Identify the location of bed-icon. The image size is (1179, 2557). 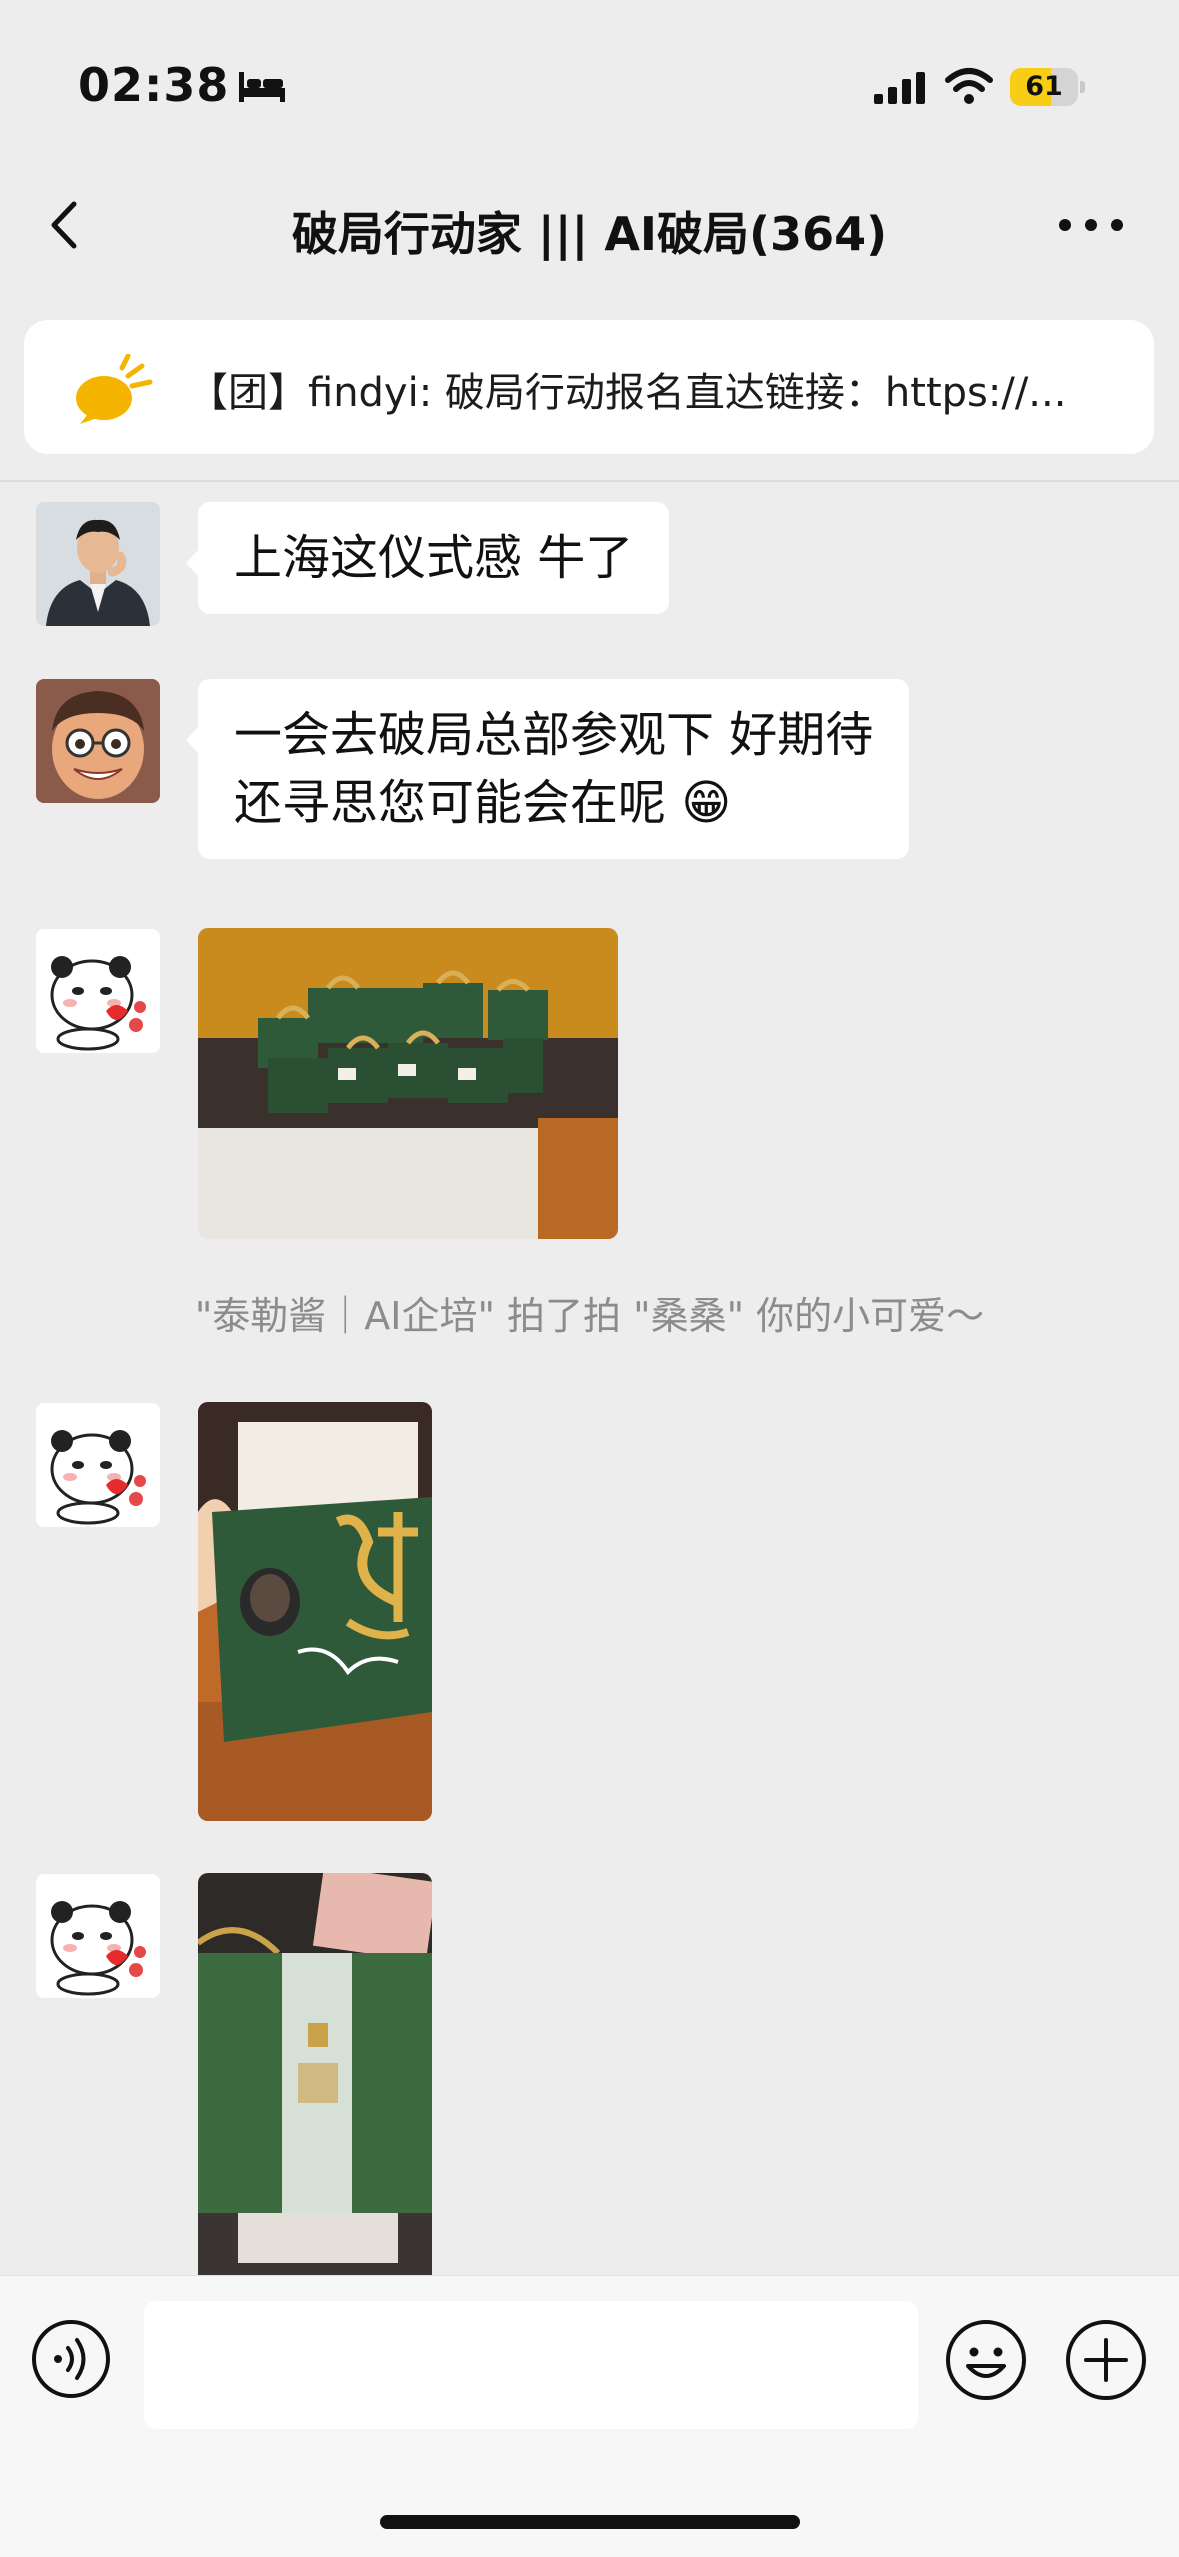
(262, 87).